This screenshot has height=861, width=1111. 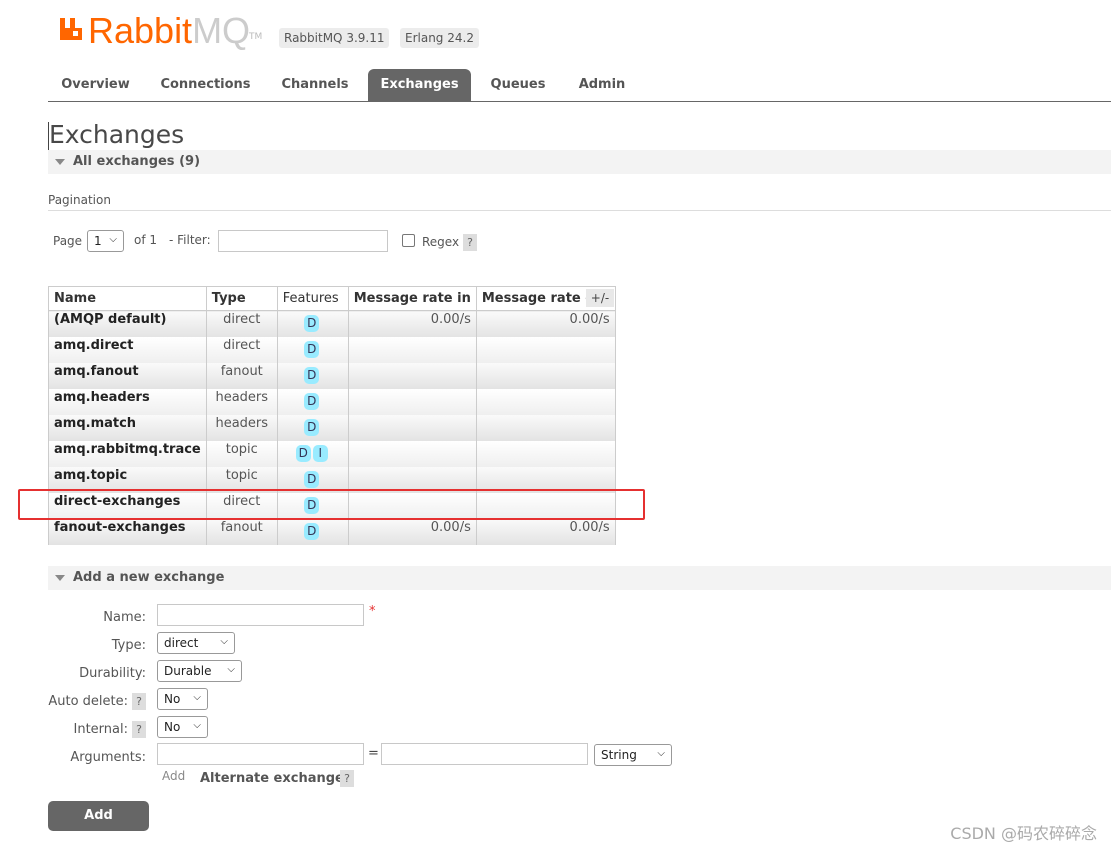 I want to click on required-marker: *, so click(x=372, y=611).